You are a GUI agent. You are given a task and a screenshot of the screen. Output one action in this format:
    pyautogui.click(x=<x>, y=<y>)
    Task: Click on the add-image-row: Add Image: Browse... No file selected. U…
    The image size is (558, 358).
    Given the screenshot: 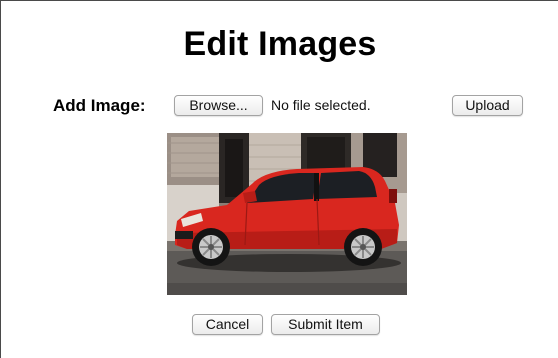 What is the action you would take?
    pyautogui.click(x=293, y=106)
    